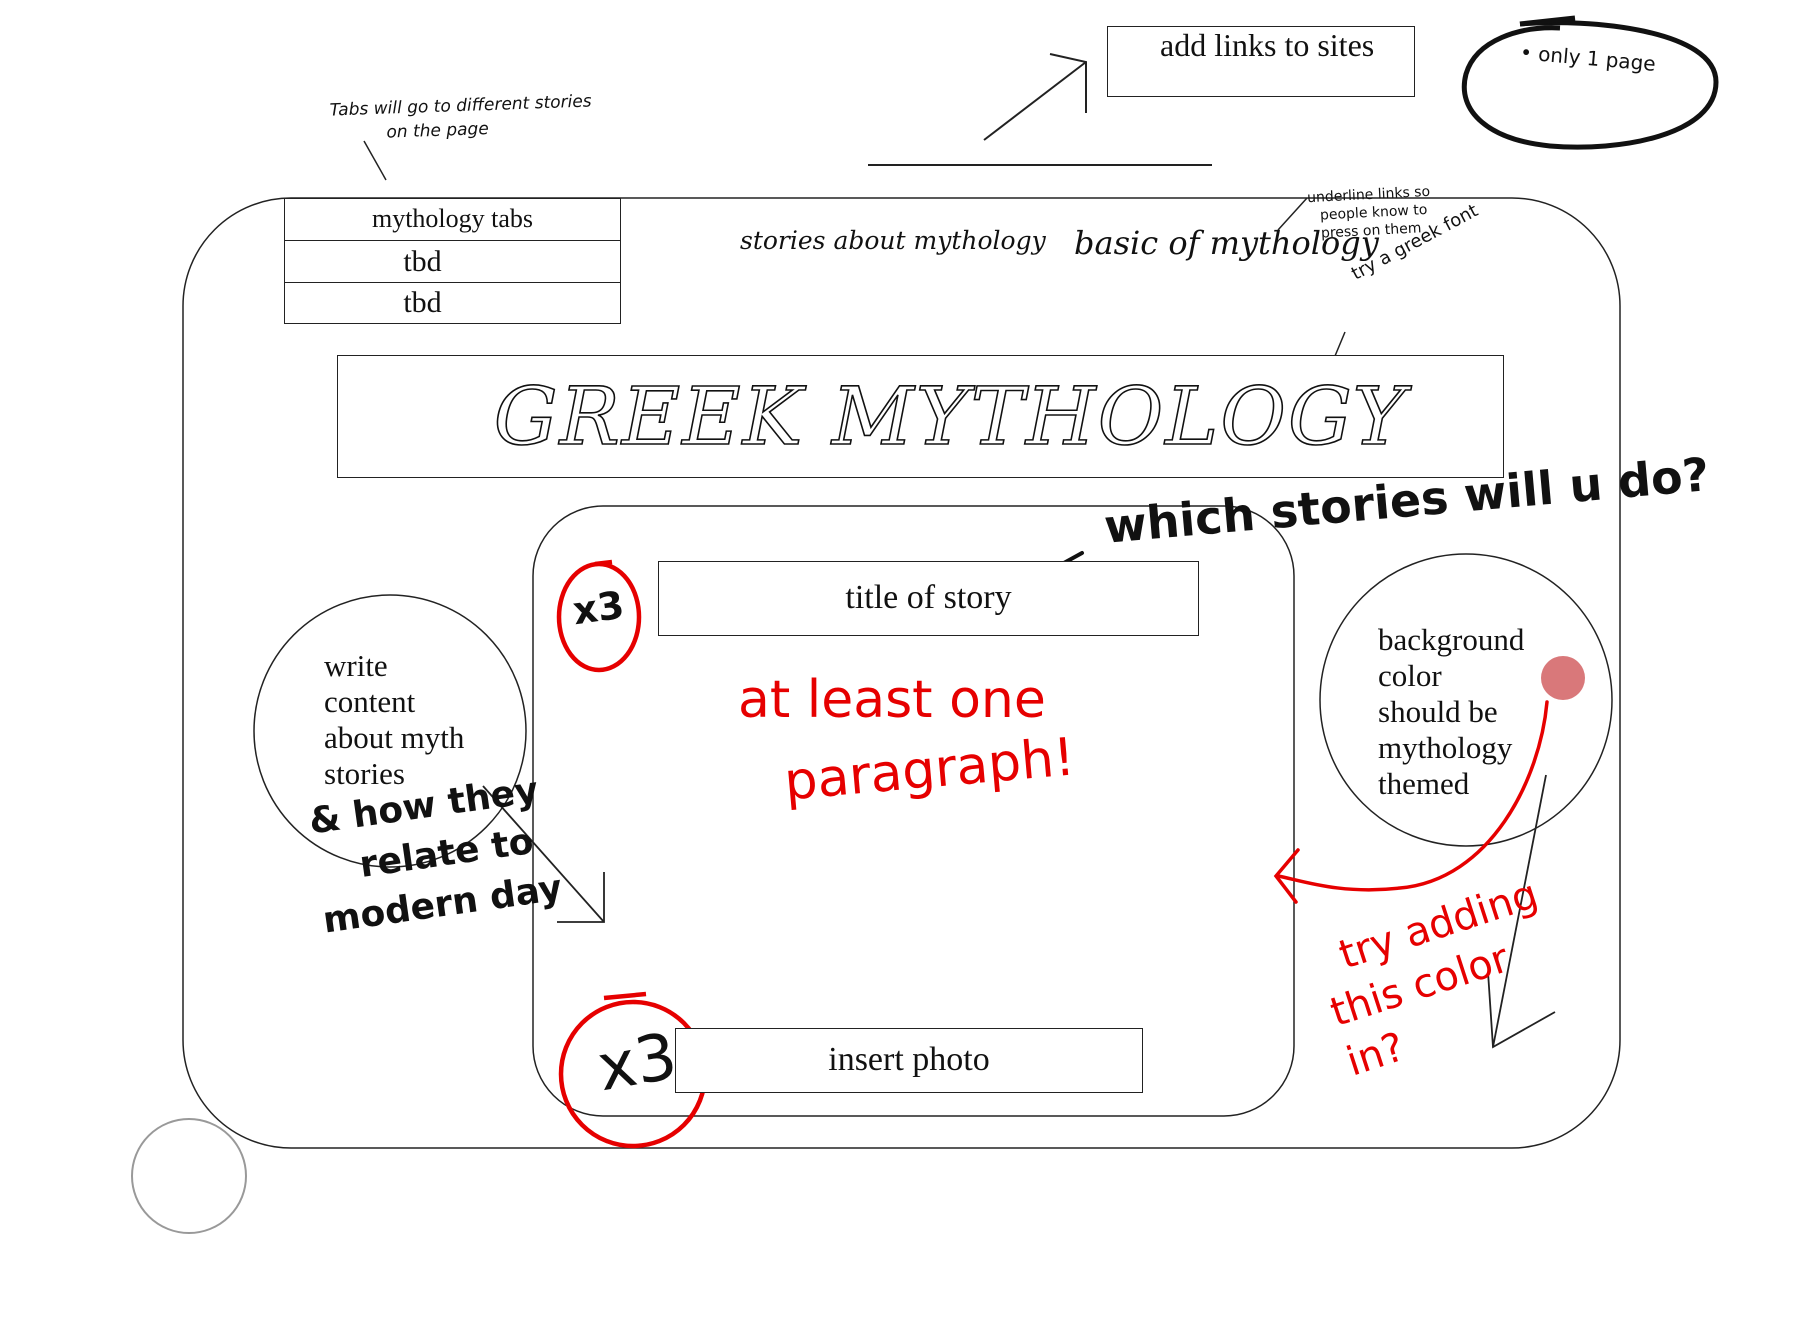 This screenshot has height=1343, width=1806. Describe the element at coordinates (893, 240) in the screenshot. I see `nav-link-stories: stories about mythology` at that location.